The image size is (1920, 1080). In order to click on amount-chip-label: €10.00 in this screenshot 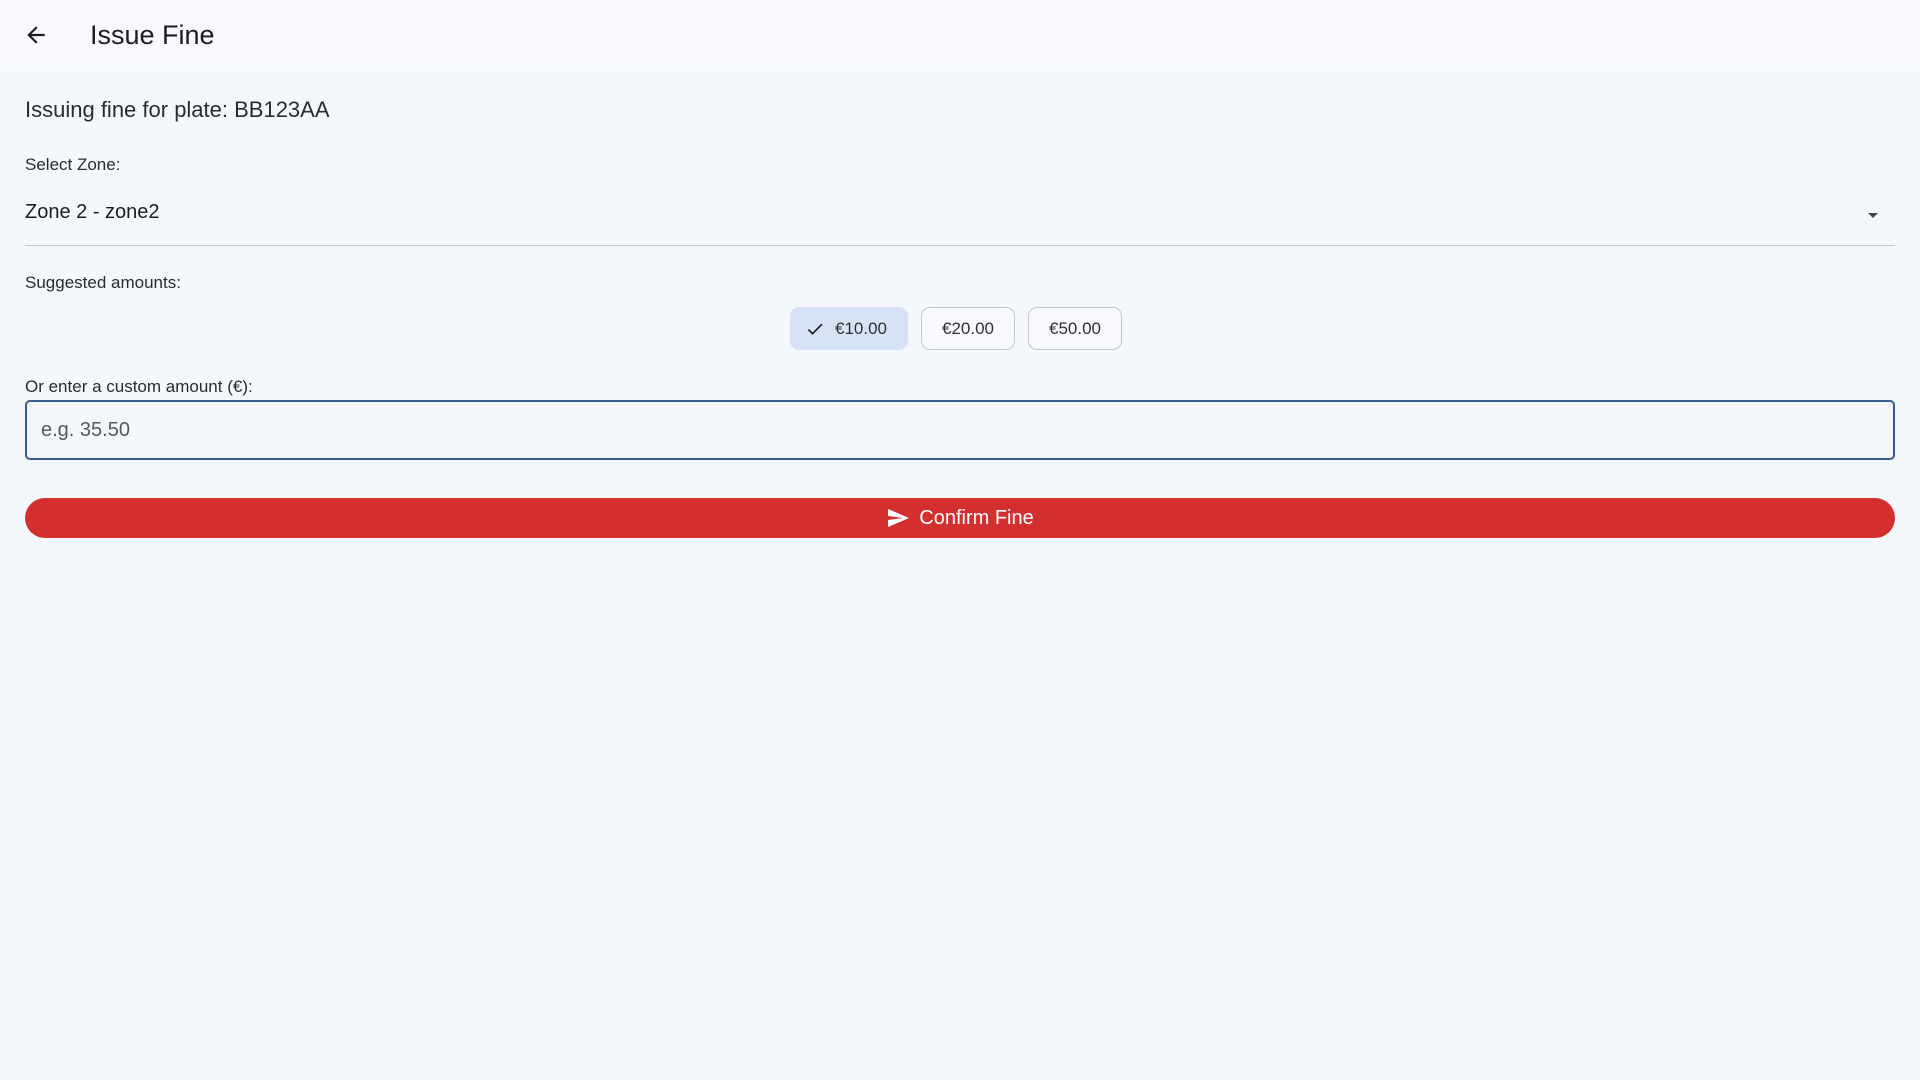, I will do `click(861, 328)`.